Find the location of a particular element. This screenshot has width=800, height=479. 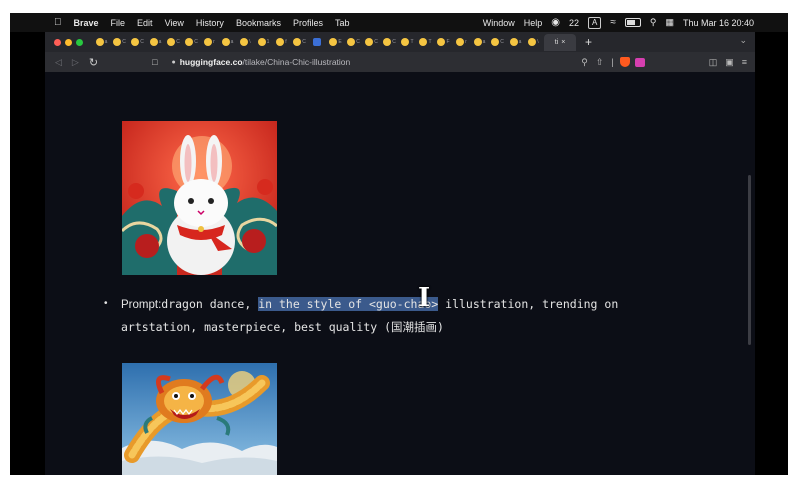

background-tab: f is located at coordinates (281, 42).